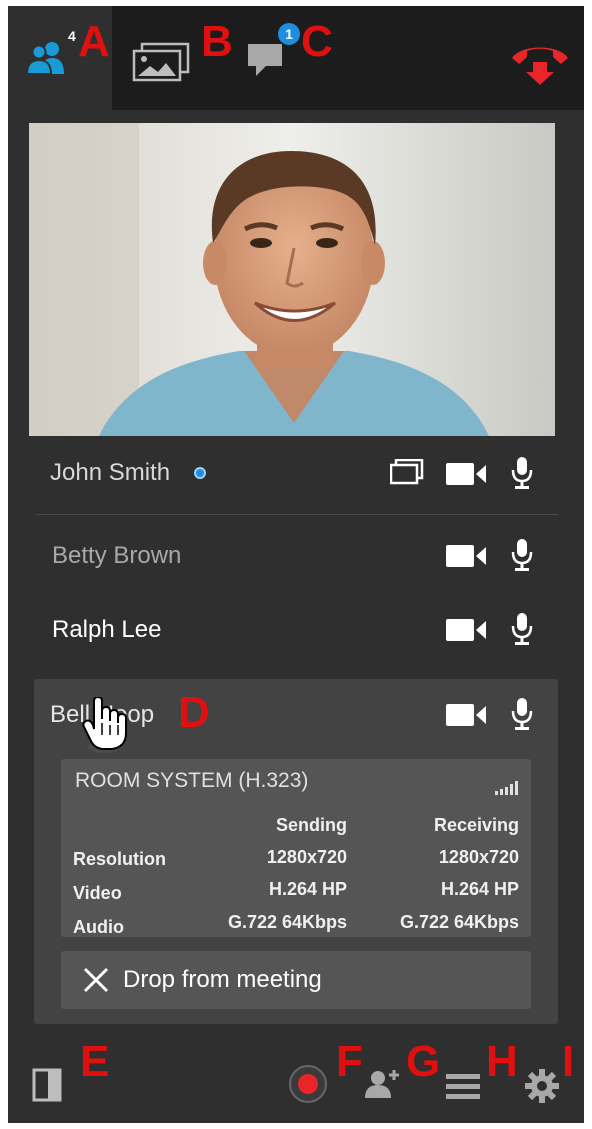  Describe the element at coordinates (568, 1061) in the screenshot. I see `callout-i: I` at that location.